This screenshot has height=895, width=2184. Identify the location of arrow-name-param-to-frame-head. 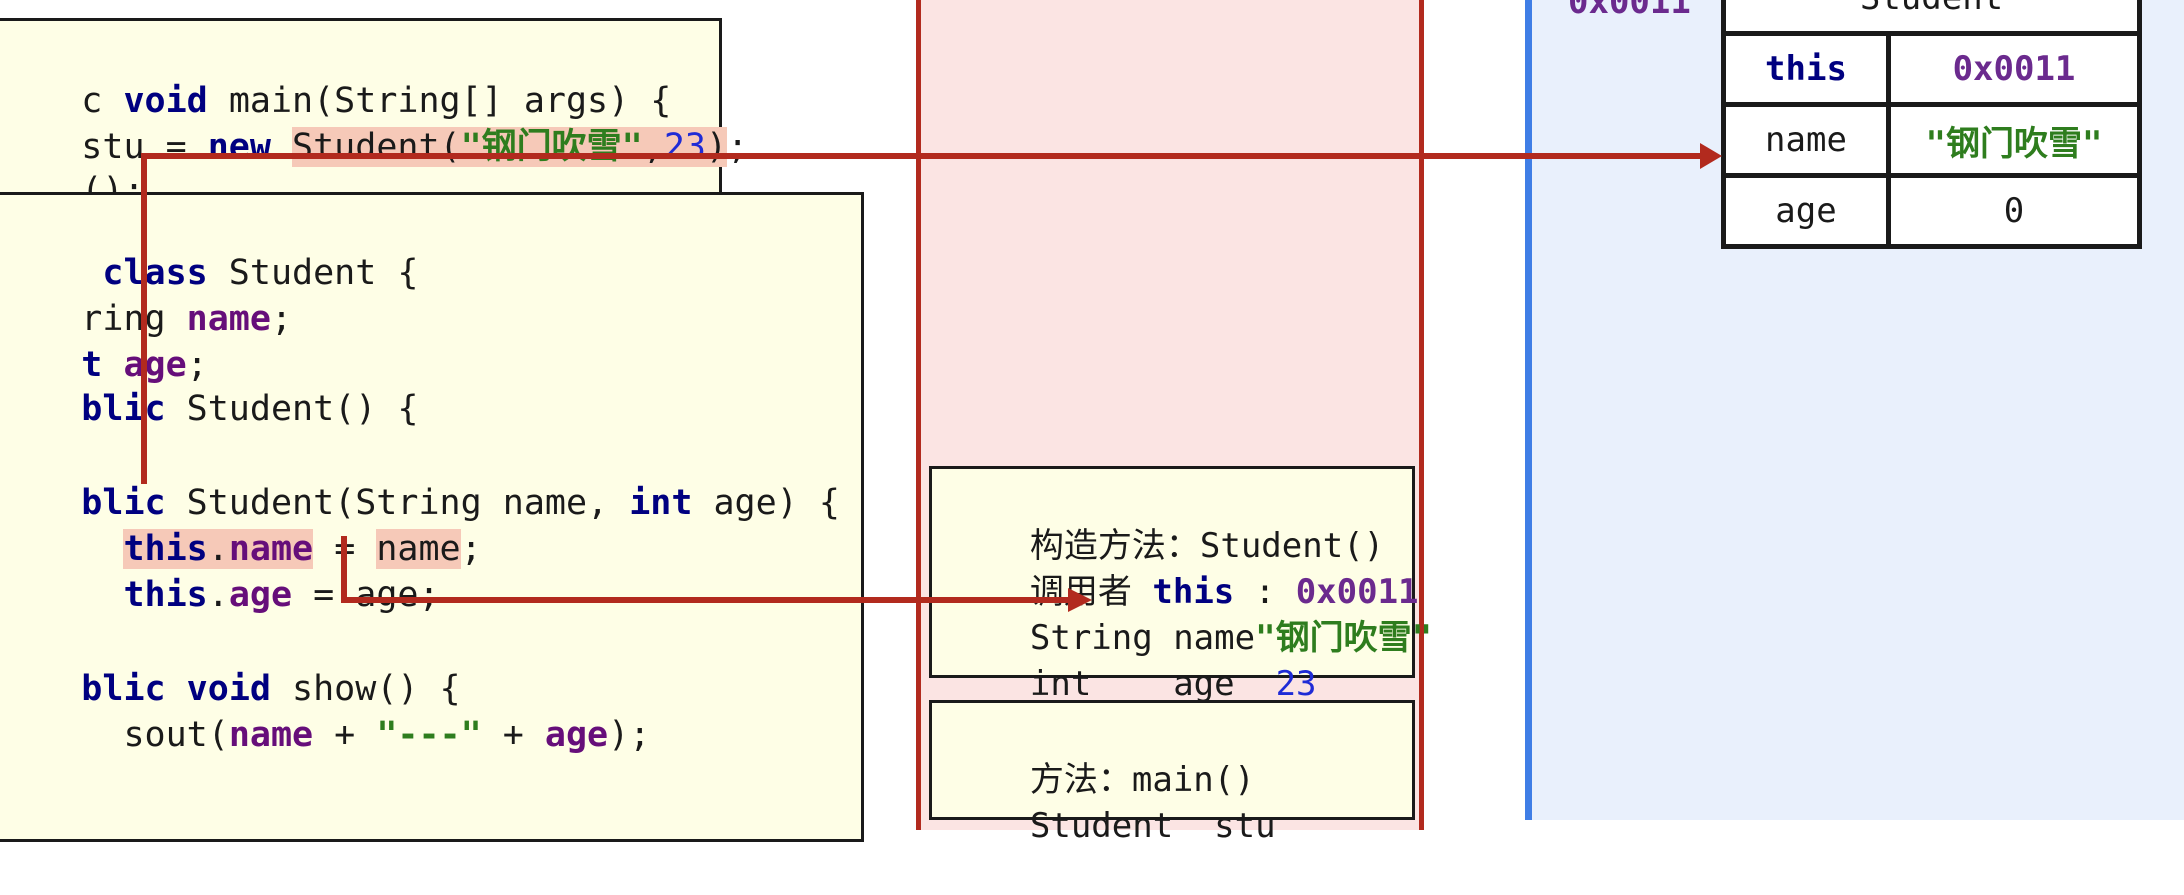
(1080, 600).